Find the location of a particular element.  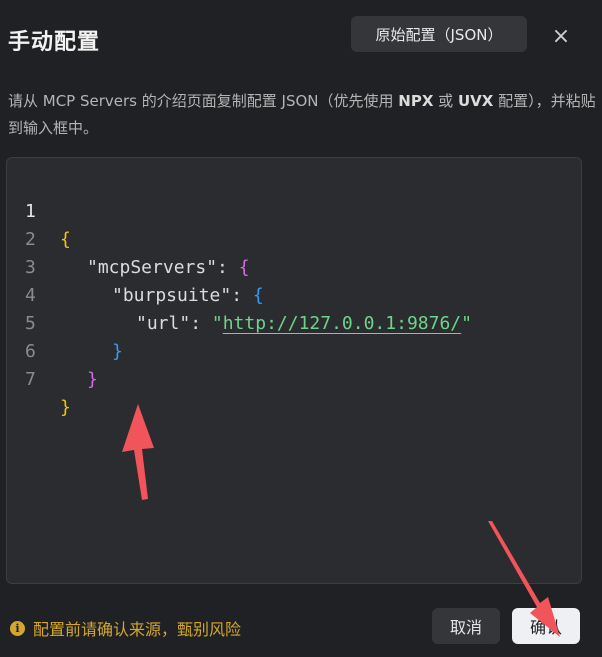

risk-warning: i 配置前请确认来源，甄别风险 is located at coordinates (125, 628).